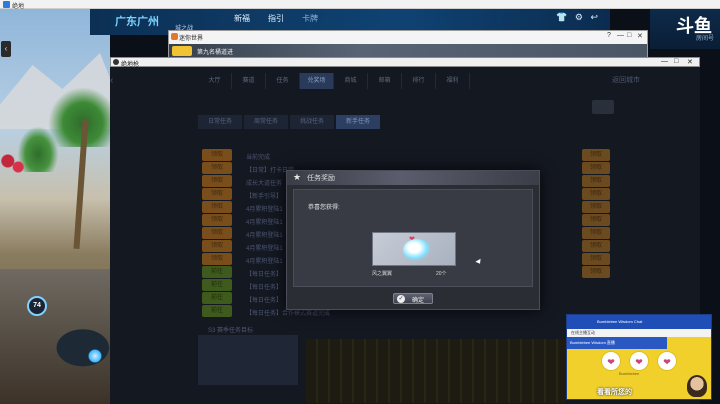  I want to click on dialog-message: 恭喜您获得:, so click(324, 208).